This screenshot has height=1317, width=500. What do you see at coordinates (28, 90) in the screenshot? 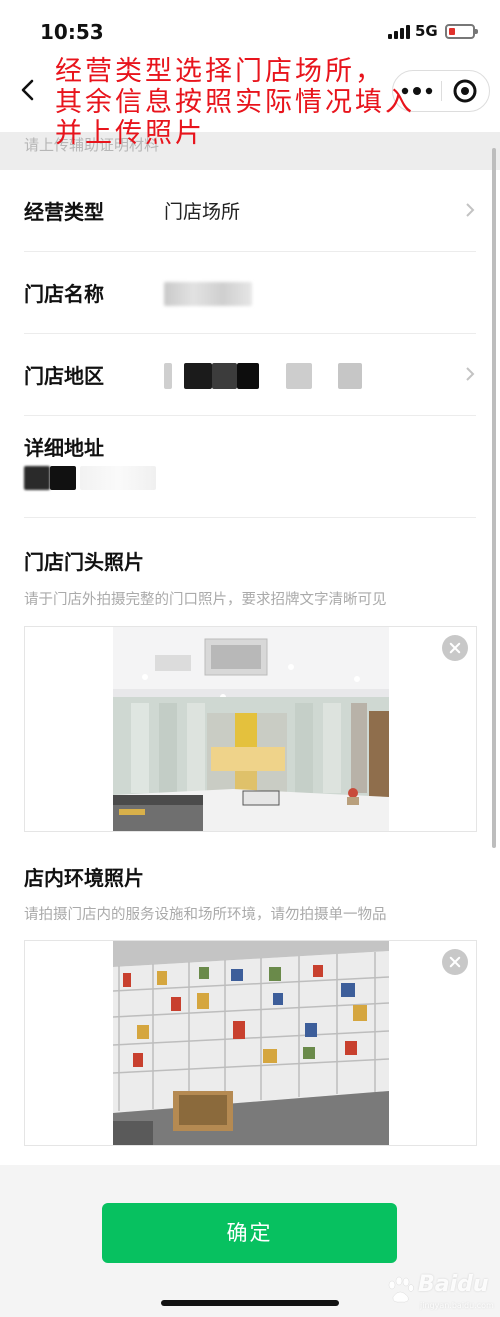
I see `back-arrow-icon` at bounding box center [28, 90].